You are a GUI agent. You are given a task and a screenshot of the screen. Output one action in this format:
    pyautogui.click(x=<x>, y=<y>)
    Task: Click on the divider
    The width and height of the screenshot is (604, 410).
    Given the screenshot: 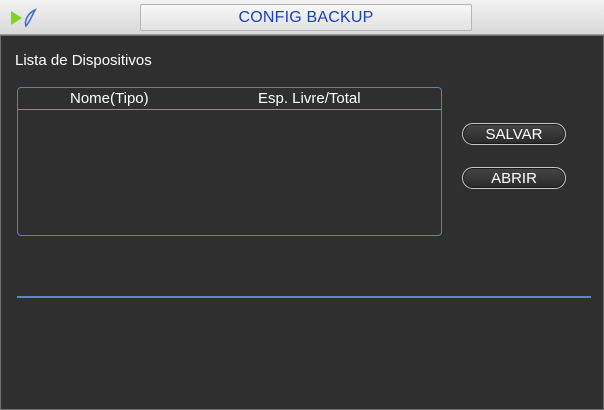 What is the action you would take?
    pyautogui.click(x=304, y=297)
    